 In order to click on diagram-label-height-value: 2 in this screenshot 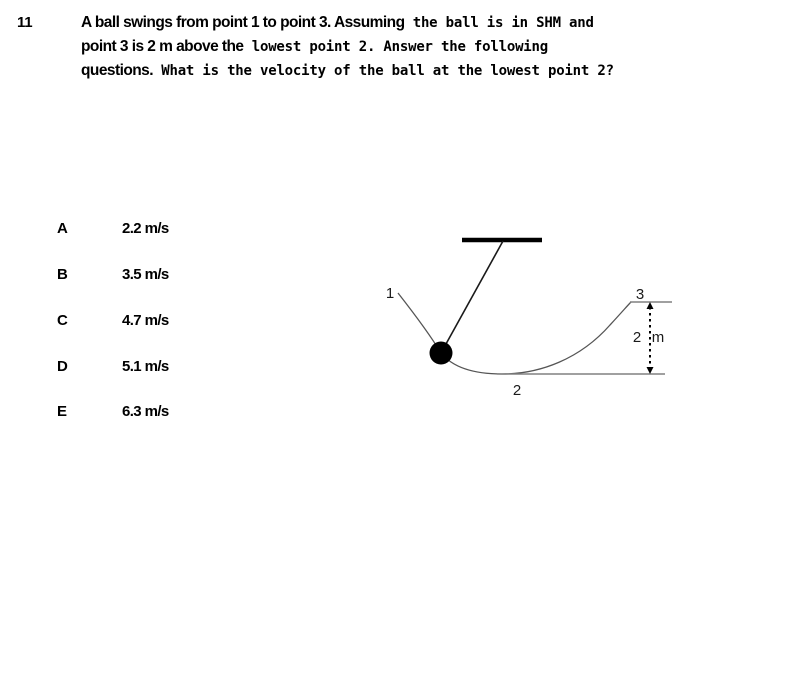, I will do `click(637, 337)`.